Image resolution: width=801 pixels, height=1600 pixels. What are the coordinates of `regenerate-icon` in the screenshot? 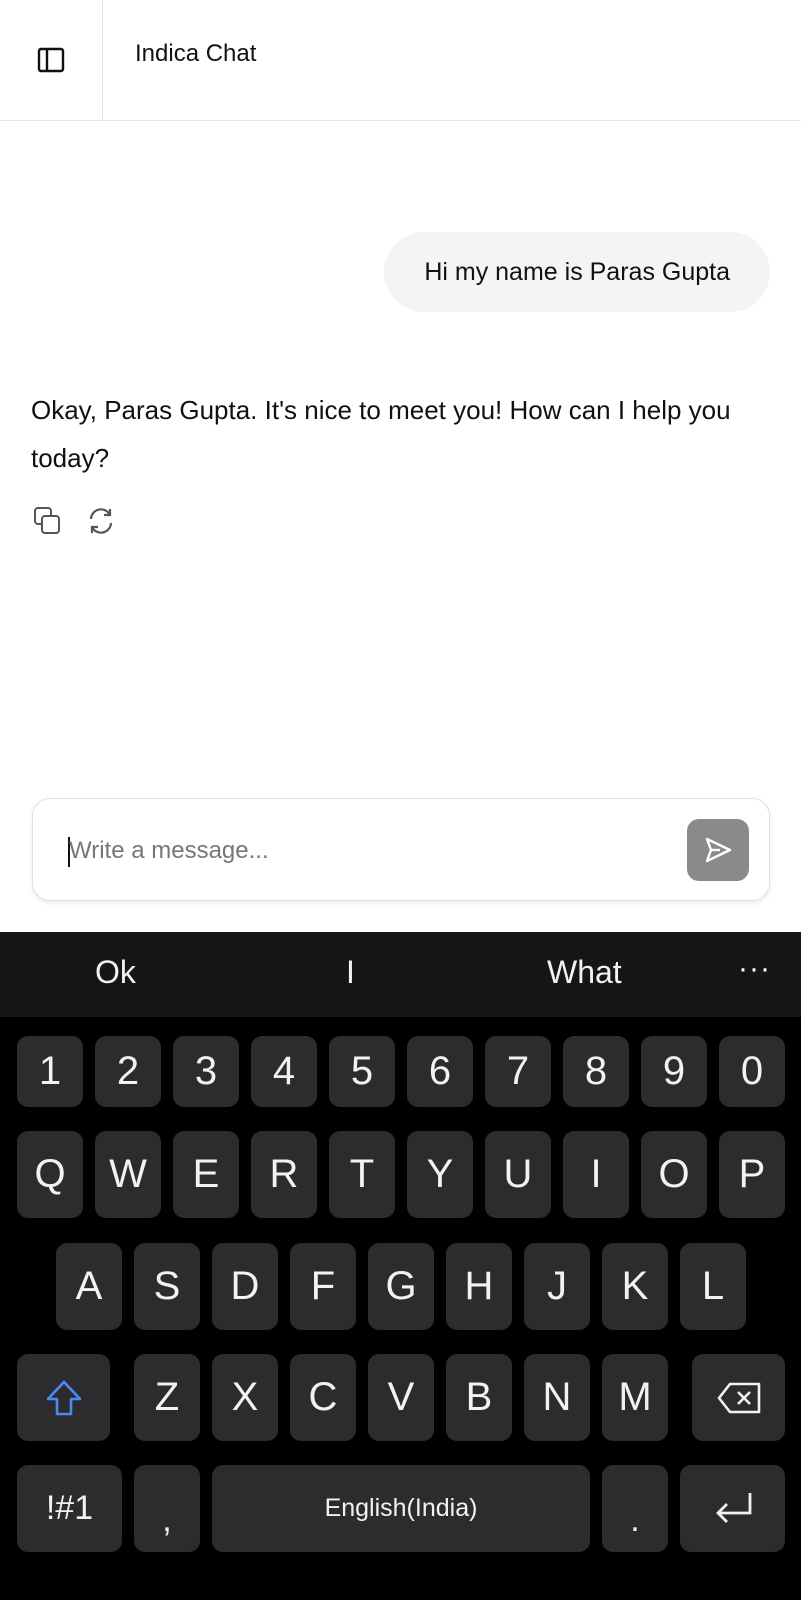 It's located at (101, 521).